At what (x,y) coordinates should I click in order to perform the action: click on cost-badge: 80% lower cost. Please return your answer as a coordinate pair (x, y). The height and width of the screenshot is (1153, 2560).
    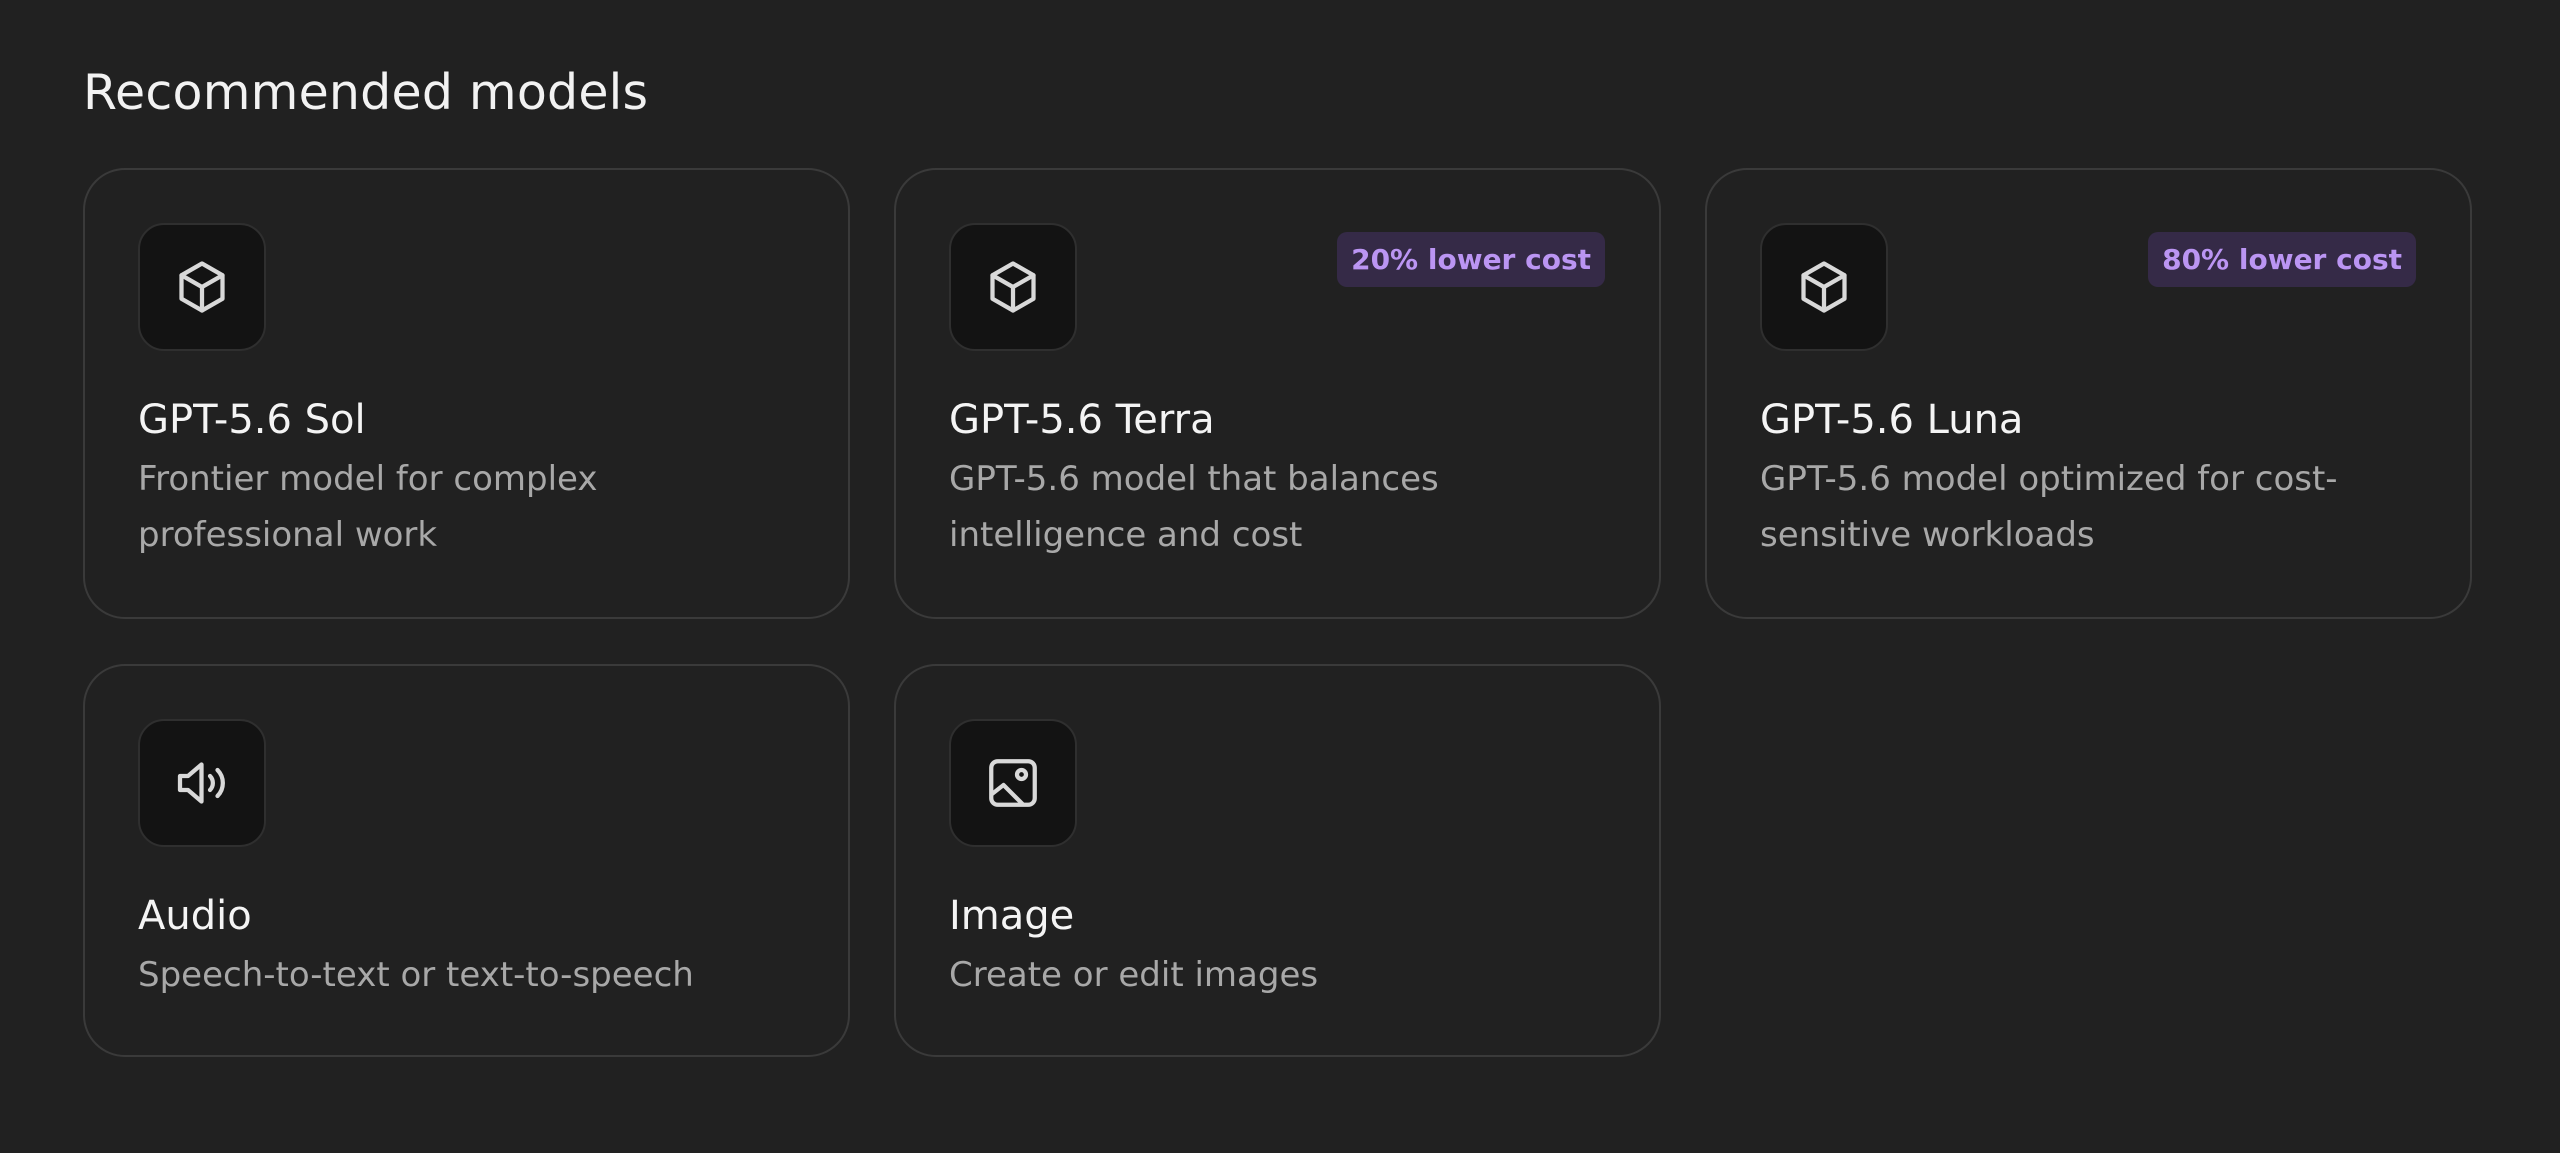
    Looking at the image, I should click on (2282, 259).